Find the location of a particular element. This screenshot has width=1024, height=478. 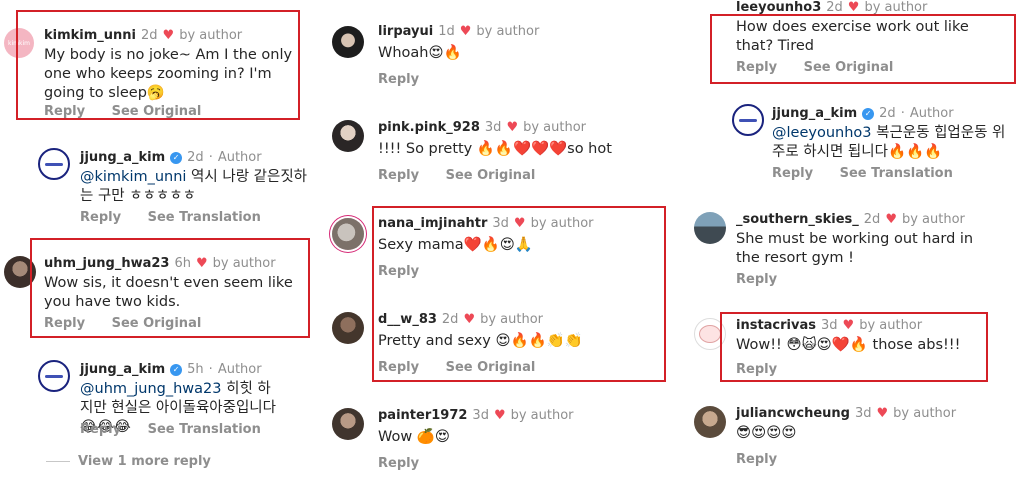

comment-text: Wow 🍊😍 is located at coordinates (414, 437).